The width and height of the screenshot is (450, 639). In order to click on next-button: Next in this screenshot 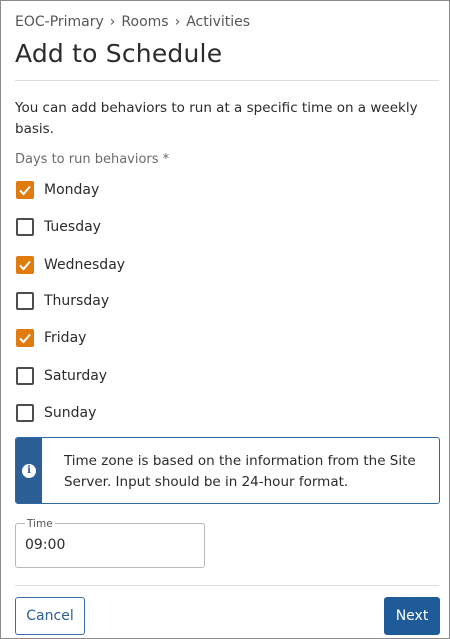, I will do `click(412, 616)`.